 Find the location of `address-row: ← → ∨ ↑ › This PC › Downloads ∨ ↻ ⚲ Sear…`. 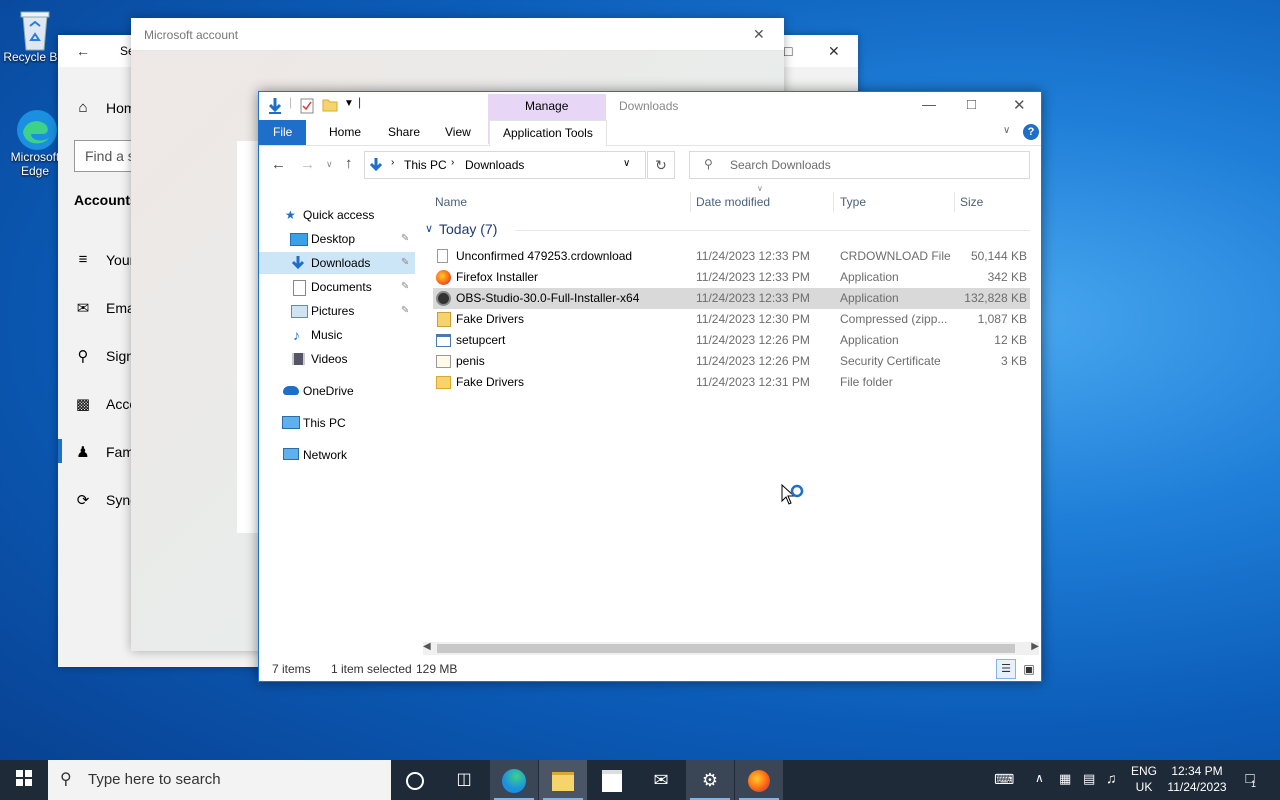

address-row: ← → ∨ ↑ › This PC › Downloads ∨ ↻ ⚲ Sear… is located at coordinates (650, 167).